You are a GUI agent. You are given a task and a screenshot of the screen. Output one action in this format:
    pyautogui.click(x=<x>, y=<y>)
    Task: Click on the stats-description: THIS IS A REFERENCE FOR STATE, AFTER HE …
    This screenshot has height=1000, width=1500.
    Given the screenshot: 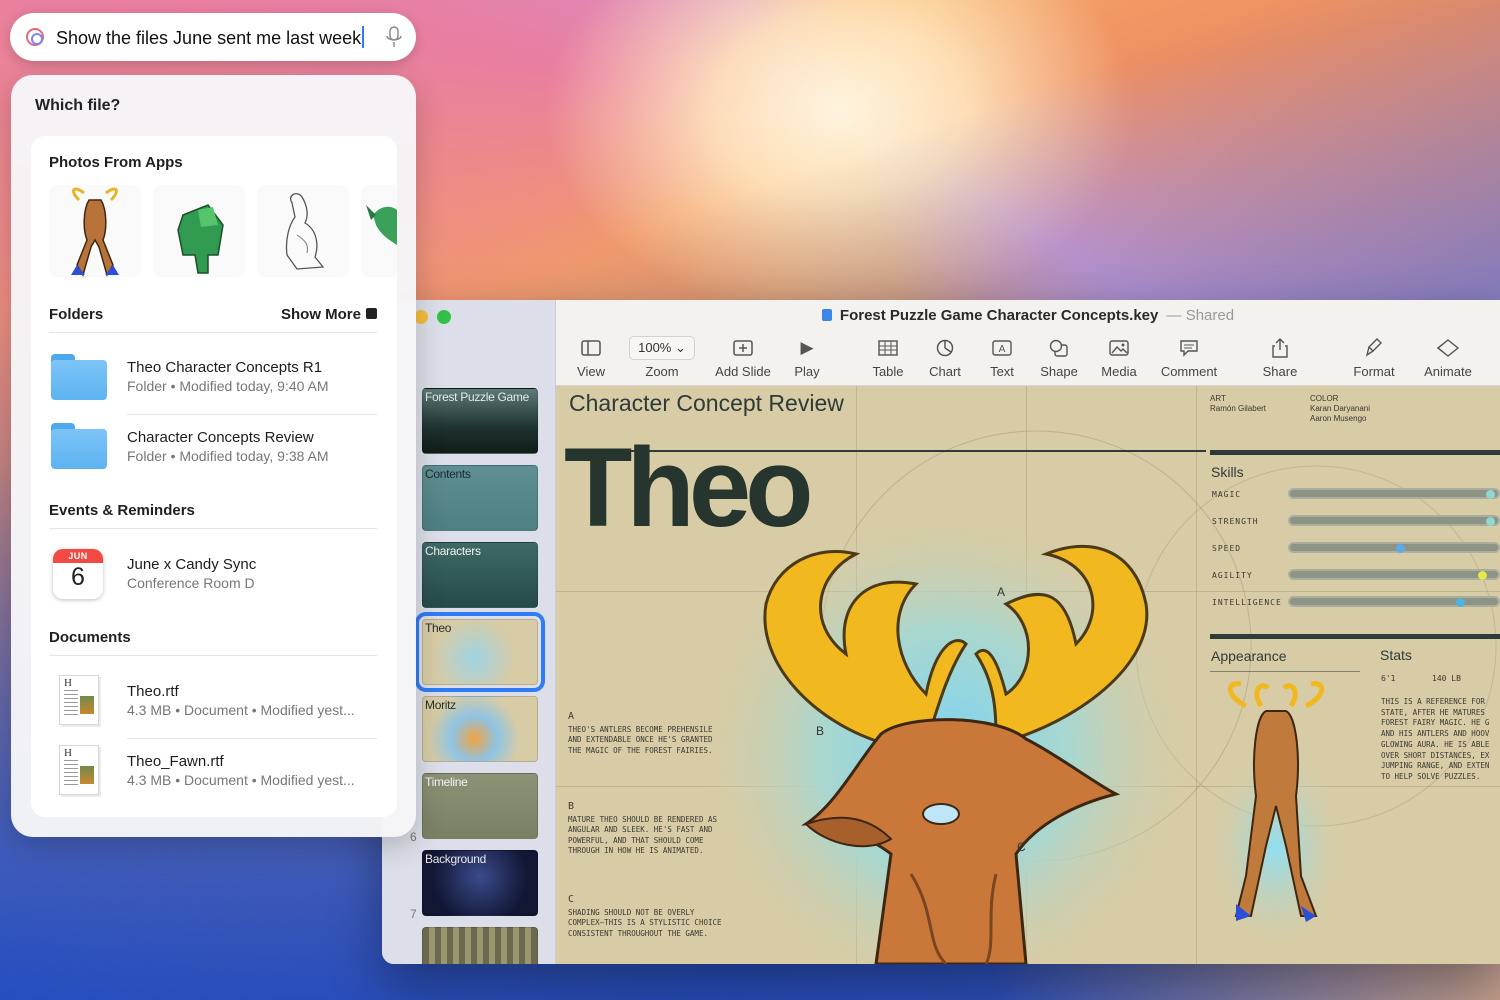 What is the action you would take?
    pyautogui.click(x=1435, y=739)
    